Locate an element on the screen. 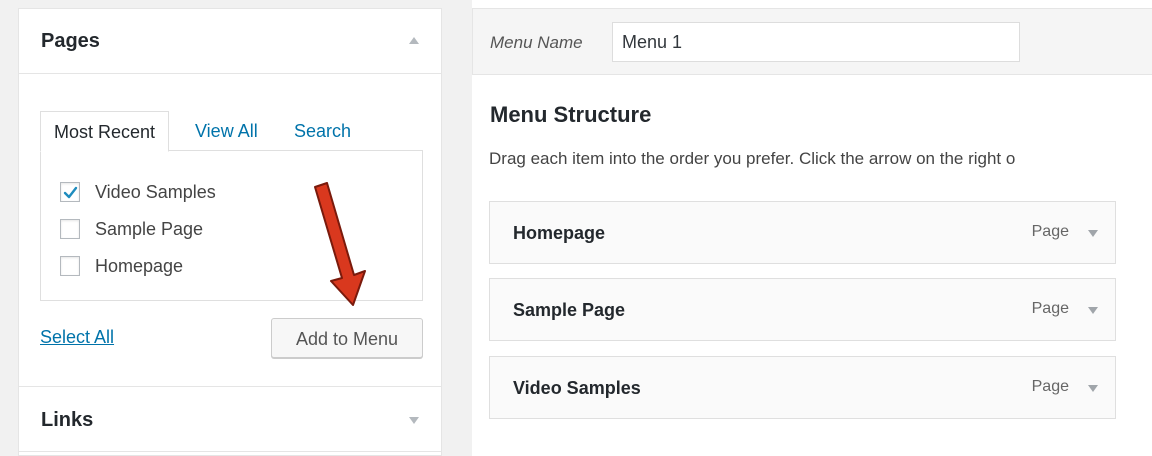  page-item-label: Video Samples is located at coordinates (155, 191).